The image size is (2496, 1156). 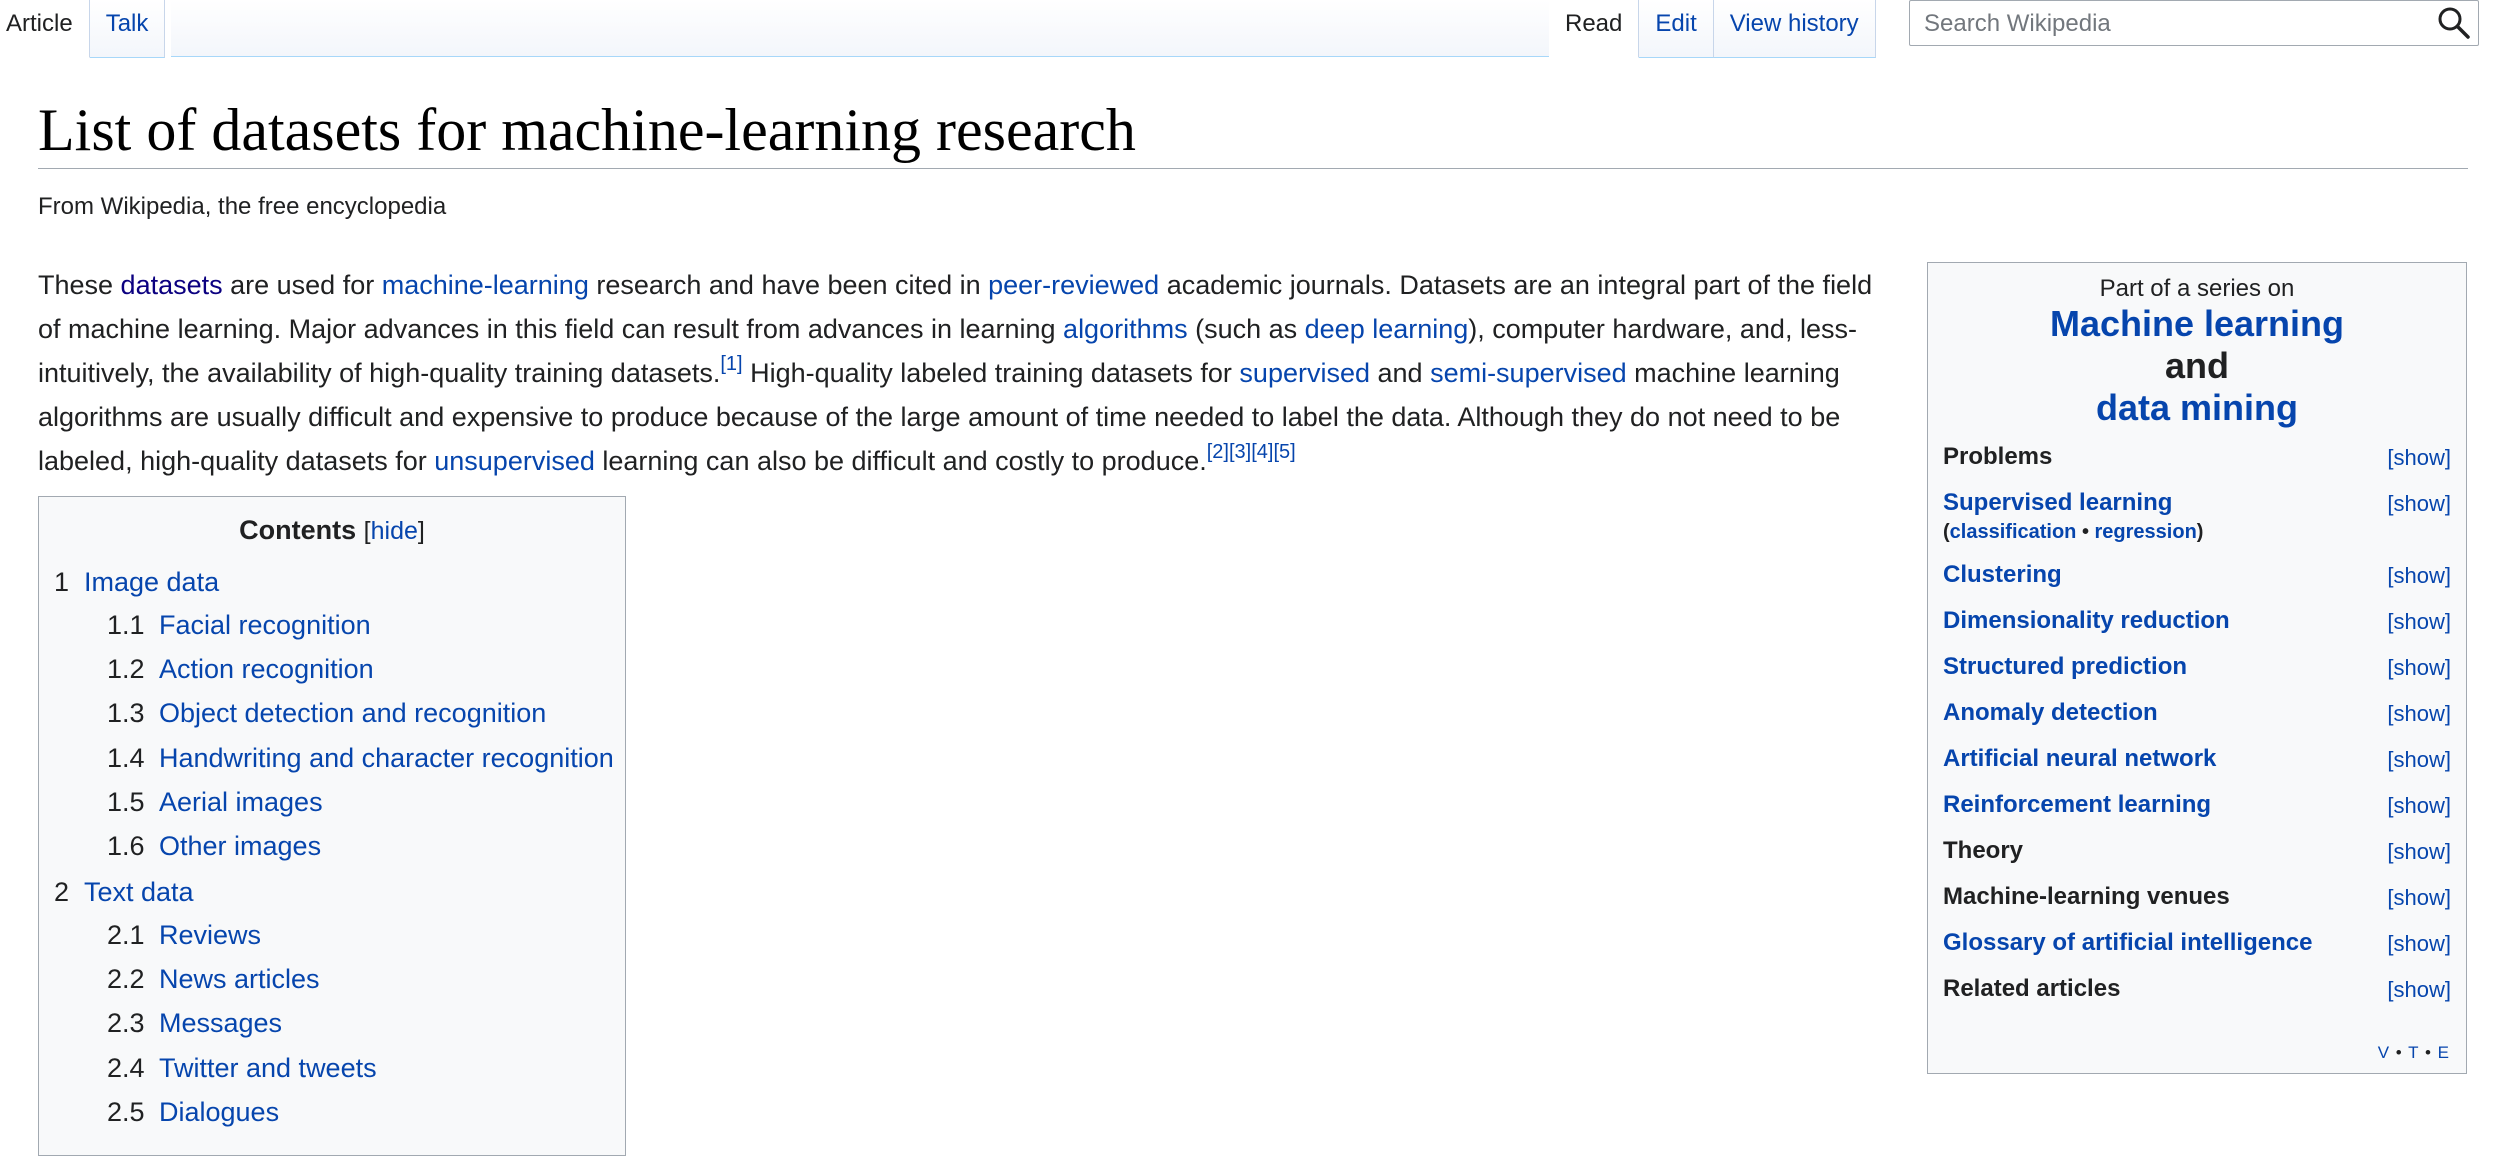 I want to click on sidebar-row-link: Dimensionality reduction, so click(x=2086, y=620).